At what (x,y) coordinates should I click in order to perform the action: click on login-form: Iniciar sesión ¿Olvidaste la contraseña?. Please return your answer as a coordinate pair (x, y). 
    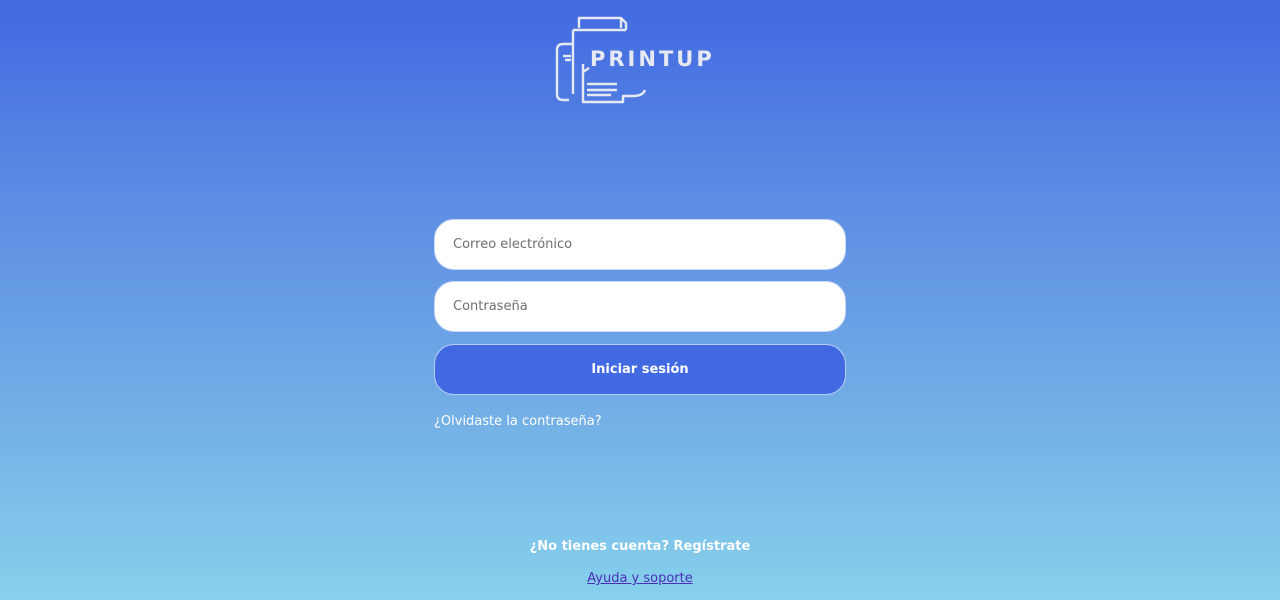
    Looking at the image, I should click on (640, 324).